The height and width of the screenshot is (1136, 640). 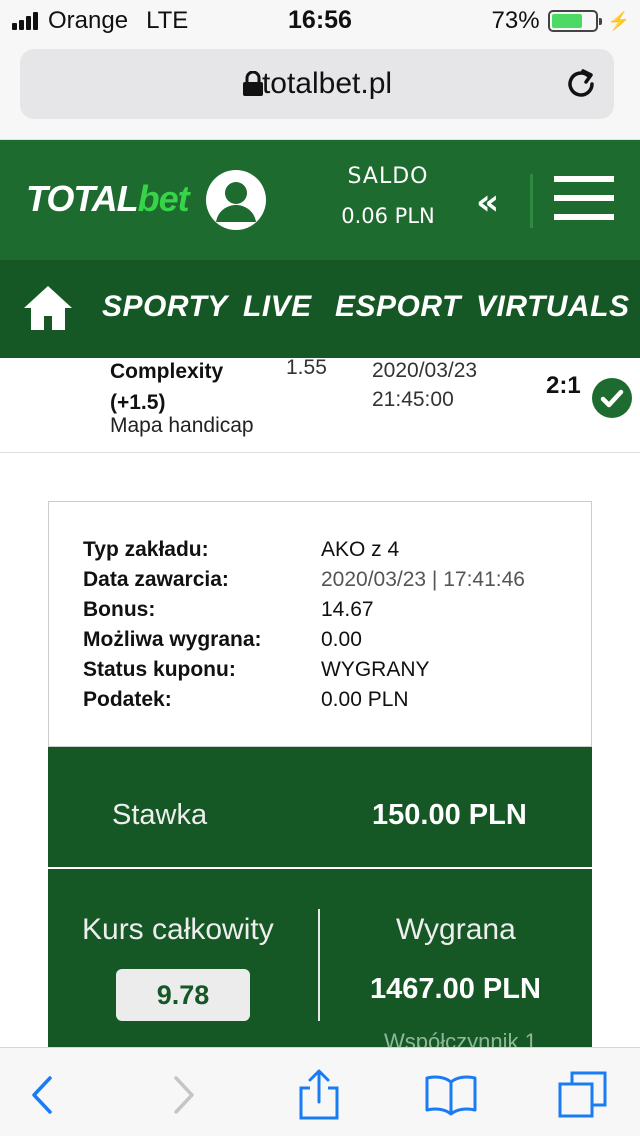 What do you see at coordinates (612, 398) in the screenshot?
I see `check-circle-icon` at bounding box center [612, 398].